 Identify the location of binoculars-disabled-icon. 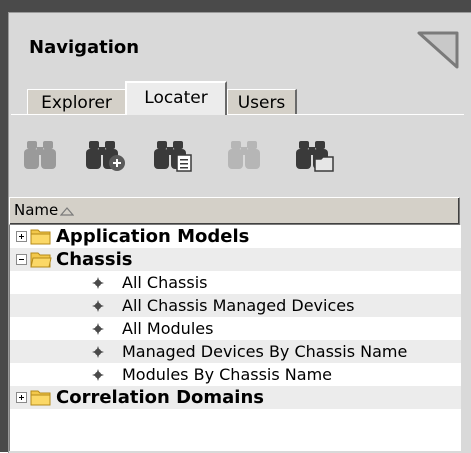
(247, 155).